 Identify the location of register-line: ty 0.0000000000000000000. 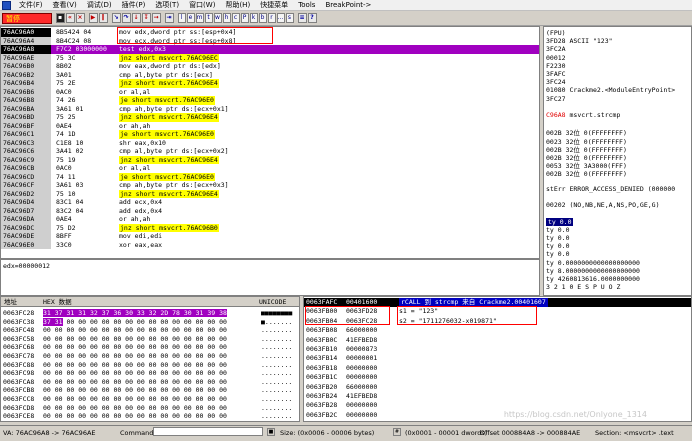
(593, 263).